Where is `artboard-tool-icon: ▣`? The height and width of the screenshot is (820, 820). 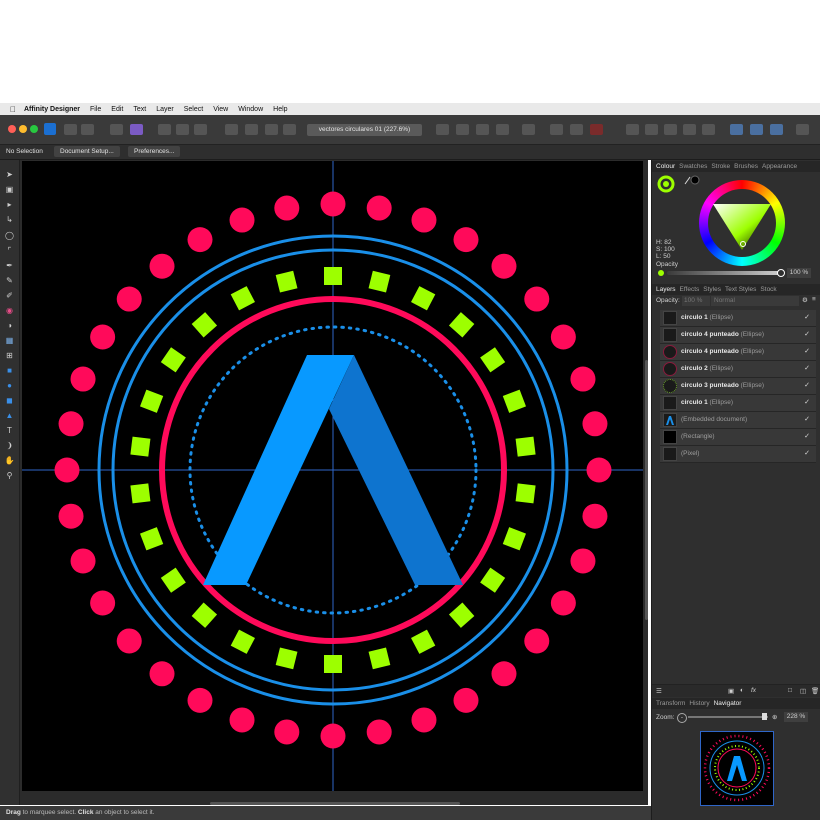
artboard-tool-icon: ▣ is located at coordinates (9, 189).